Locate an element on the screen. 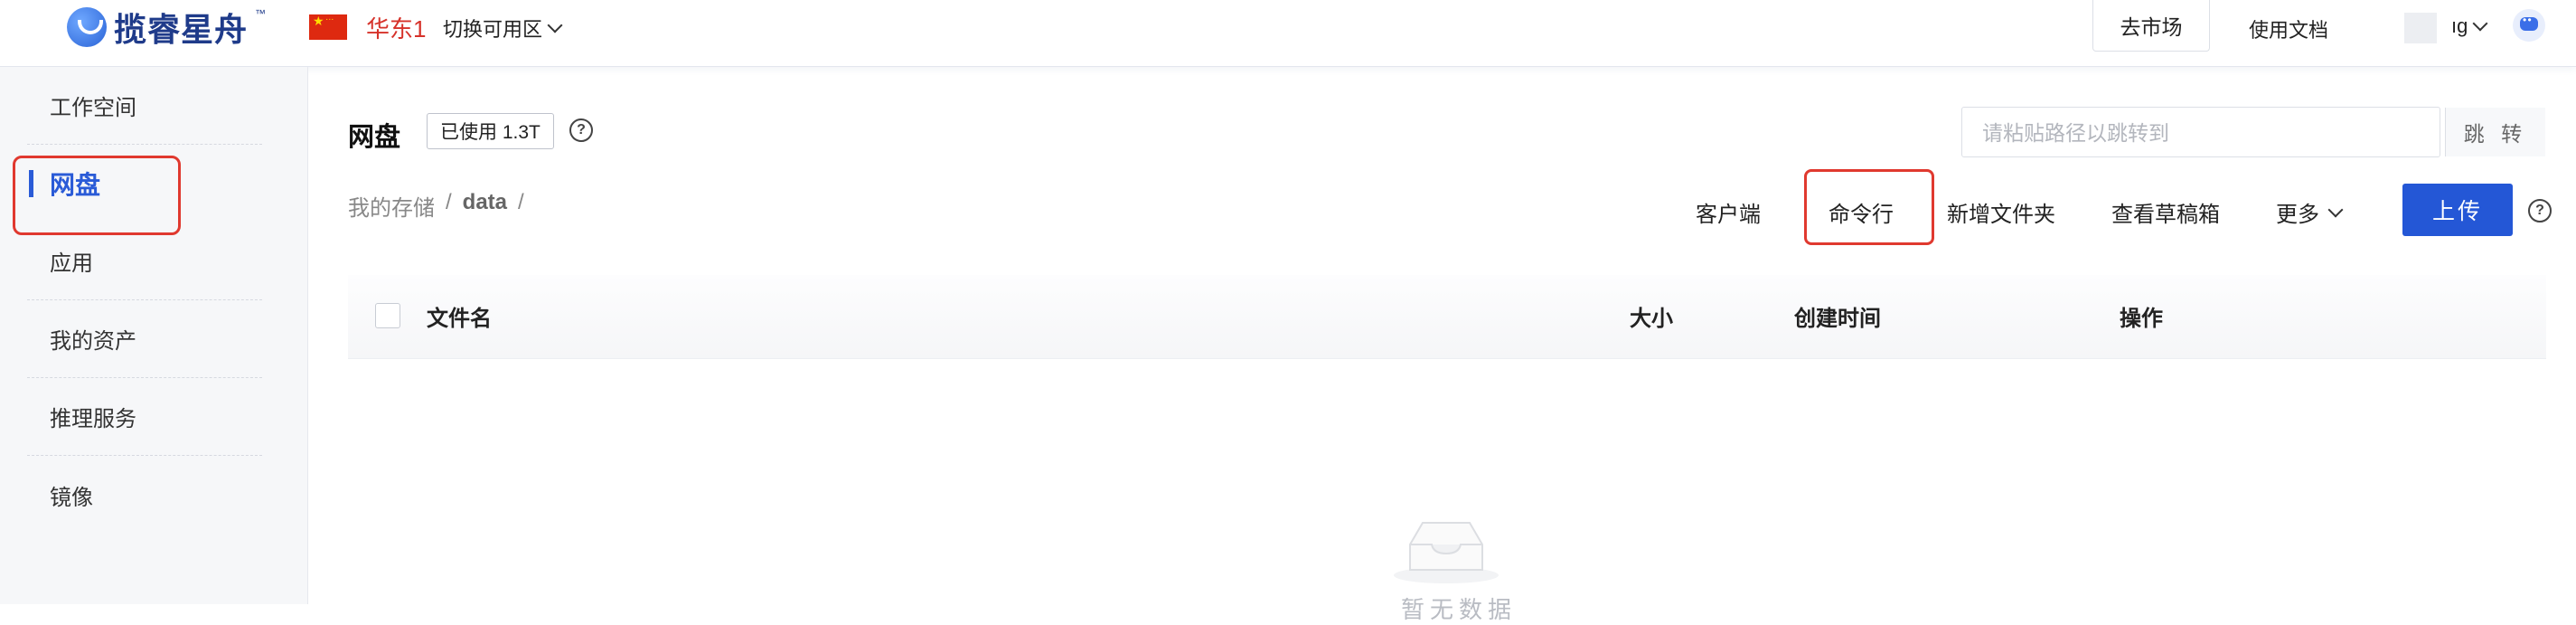  upload-button: 上传 is located at coordinates (2458, 210).